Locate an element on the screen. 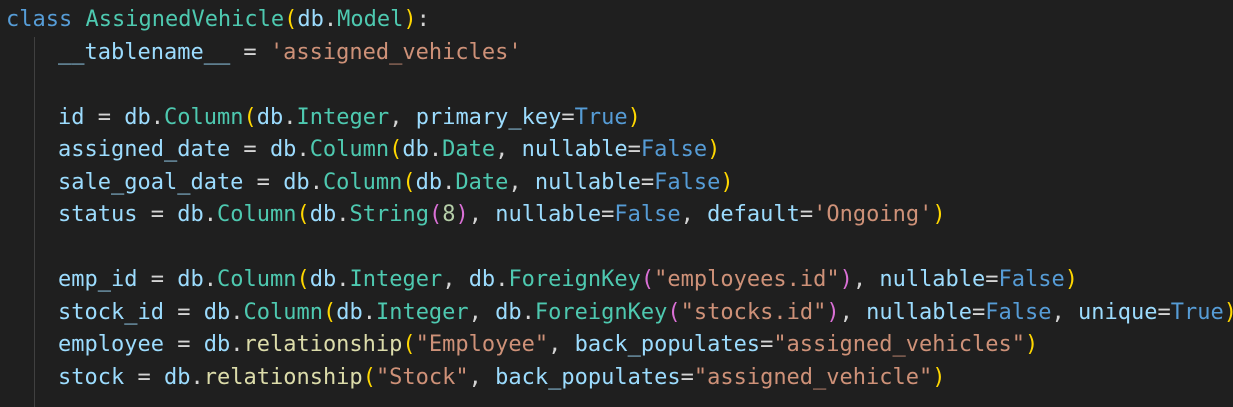 The height and width of the screenshot is (407, 1233). code-token: "Employee" is located at coordinates (482, 344).